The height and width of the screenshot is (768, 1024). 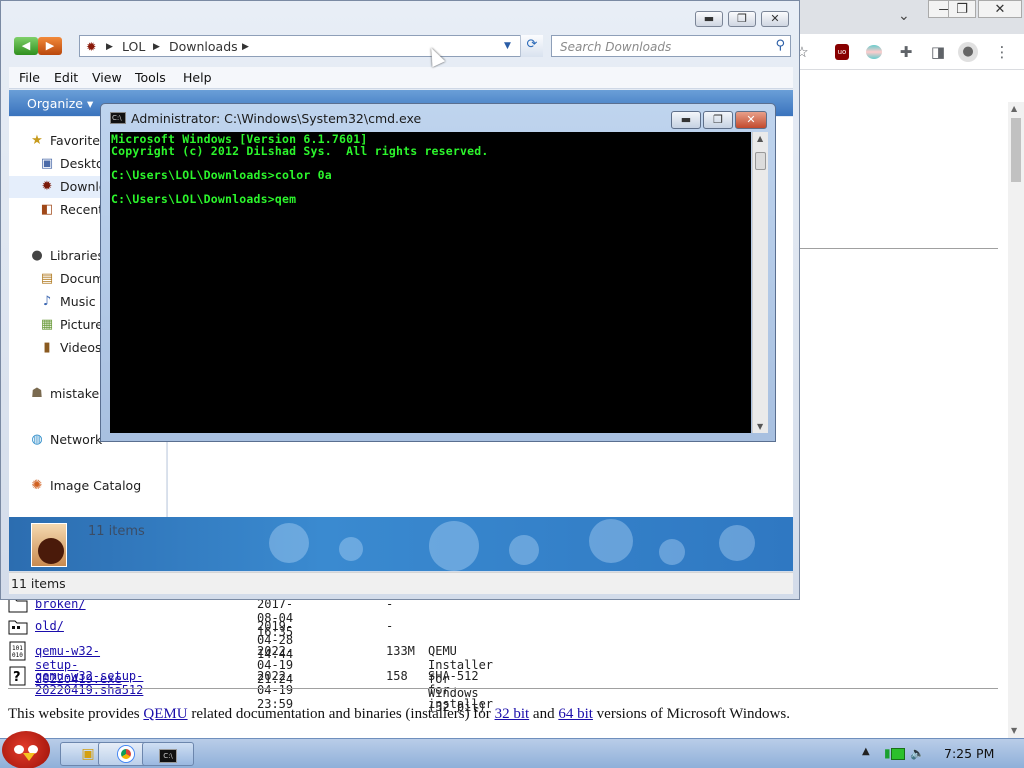 What do you see at coordinates (899, 248) in the screenshot?
I see `page-divider-top` at bounding box center [899, 248].